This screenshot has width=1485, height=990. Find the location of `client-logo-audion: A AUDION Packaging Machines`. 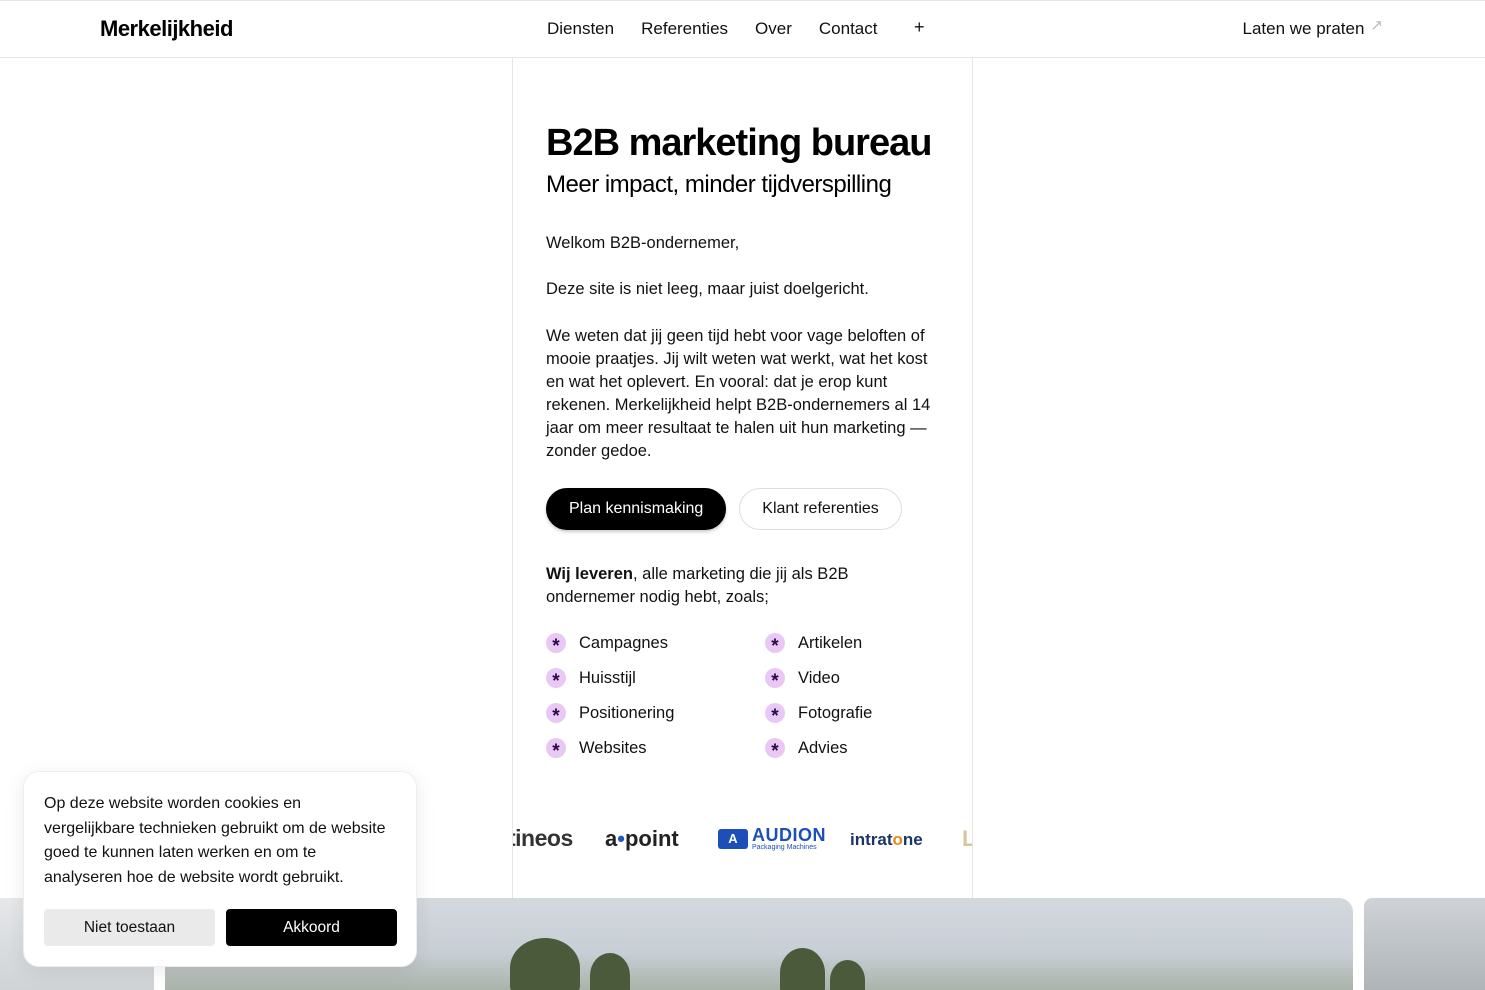

client-logo-audion: A AUDION Packaging Machines is located at coordinates (772, 838).